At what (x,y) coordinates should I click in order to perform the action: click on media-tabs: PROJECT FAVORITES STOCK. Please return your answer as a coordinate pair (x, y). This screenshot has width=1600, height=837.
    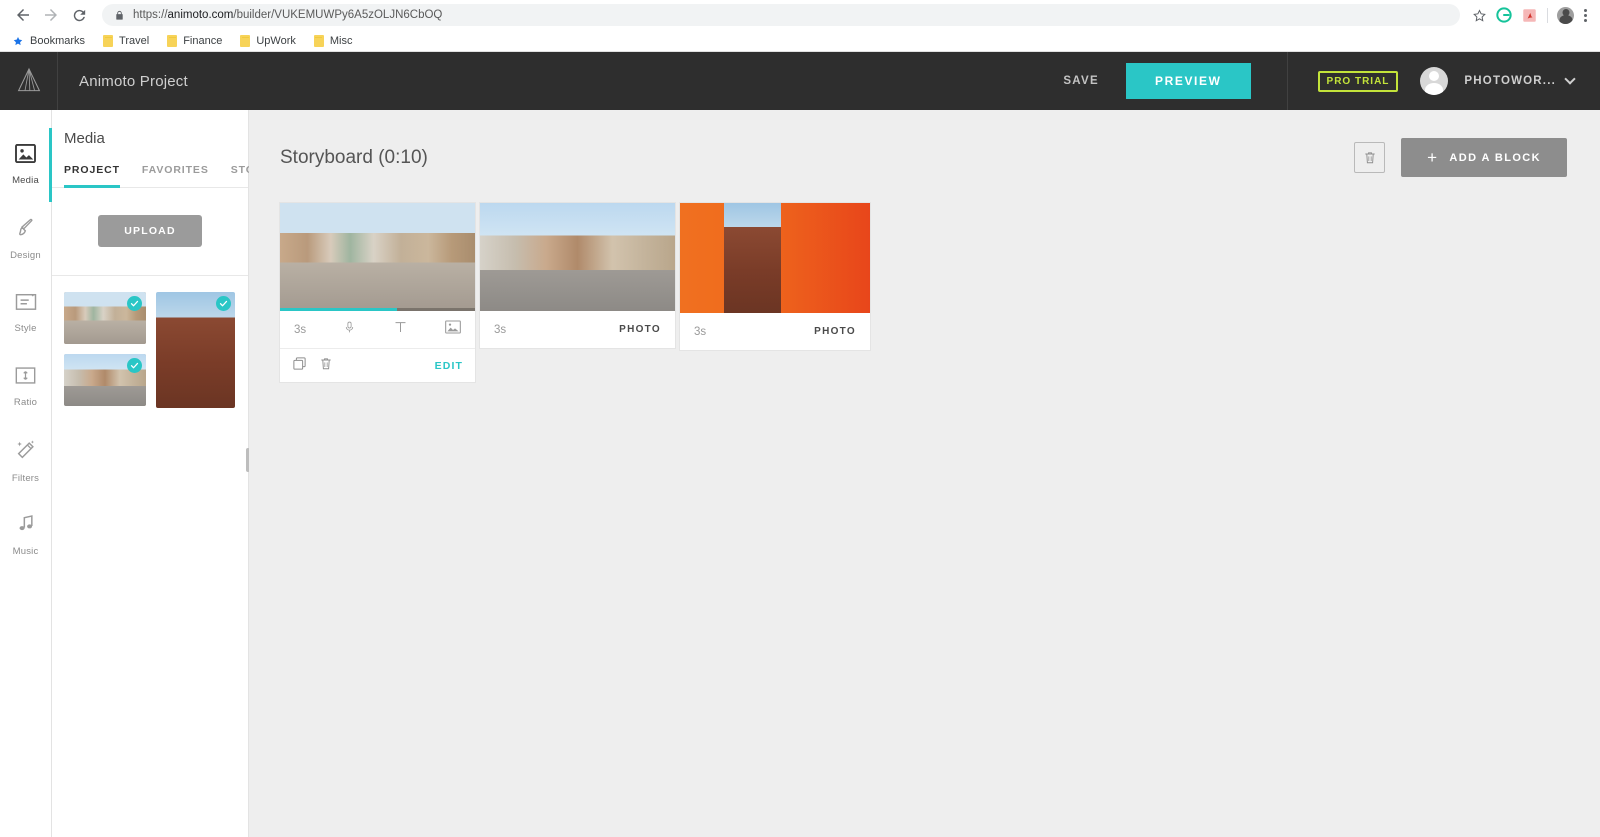
    Looking at the image, I should click on (161, 167).